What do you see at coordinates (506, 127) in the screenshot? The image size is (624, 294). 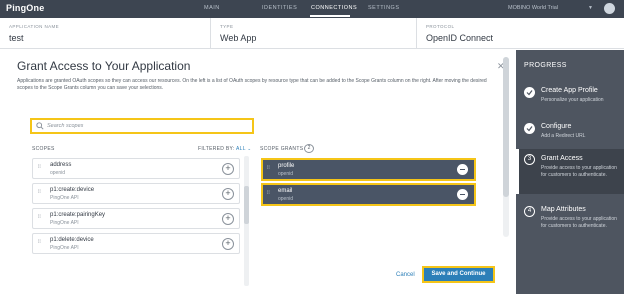 I see `panel-scrollbar-thumb` at bounding box center [506, 127].